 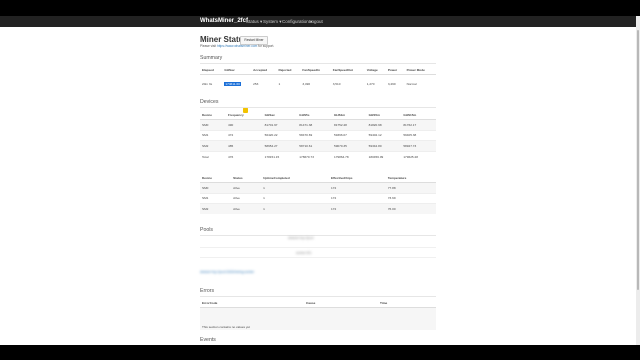 What do you see at coordinates (418, 146) in the screenshot?
I see `table-cell: 58927.73` at bounding box center [418, 146].